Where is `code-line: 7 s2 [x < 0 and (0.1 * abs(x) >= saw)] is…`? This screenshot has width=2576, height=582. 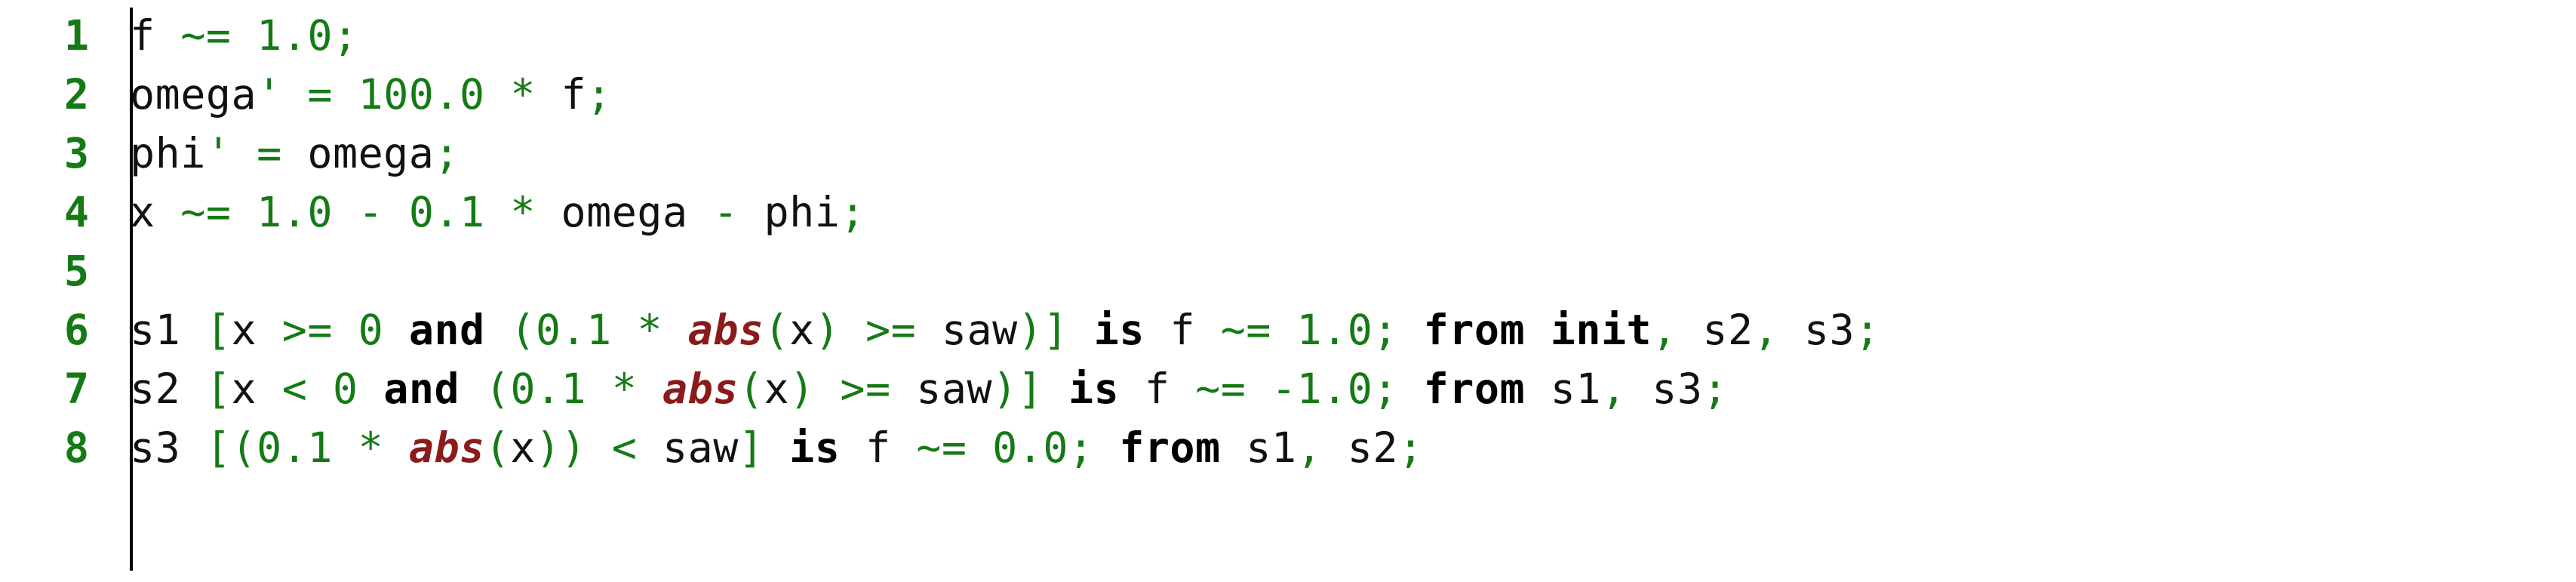 code-line: 7 s2 [x < 0 and (0.1 * abs(x) >= saw)] is… is located at coordinates (1288, 388).